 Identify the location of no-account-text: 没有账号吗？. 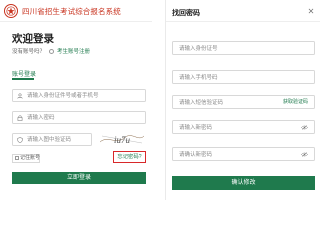
(29, 52).